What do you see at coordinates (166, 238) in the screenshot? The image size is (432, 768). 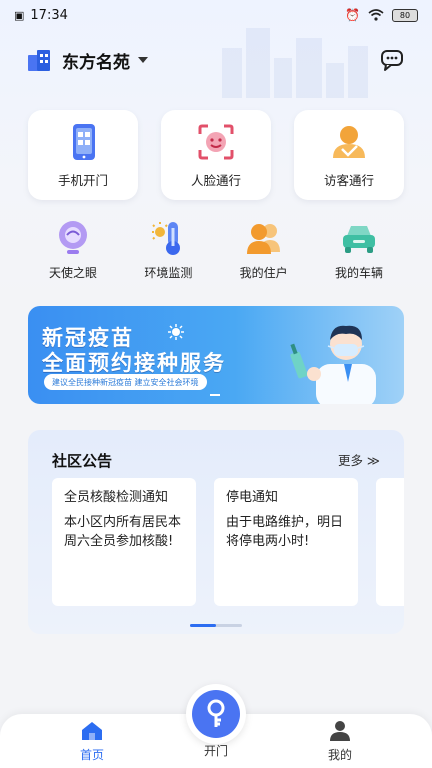 I see `thermometer-icon` at bounding box center [166, 238].